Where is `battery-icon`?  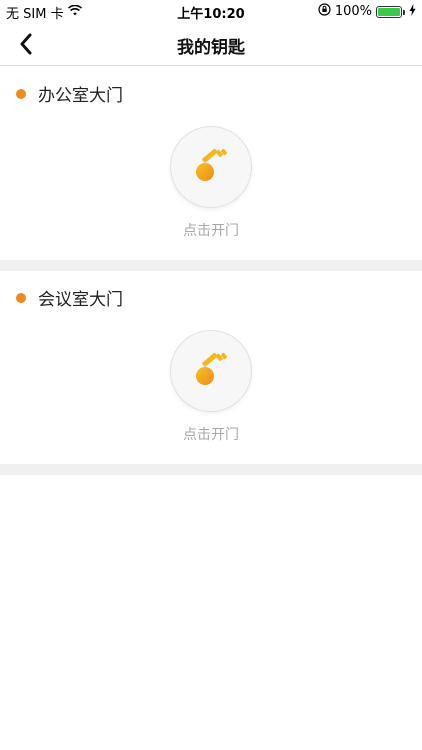 battery-icon is located at coordinates (390, 11).